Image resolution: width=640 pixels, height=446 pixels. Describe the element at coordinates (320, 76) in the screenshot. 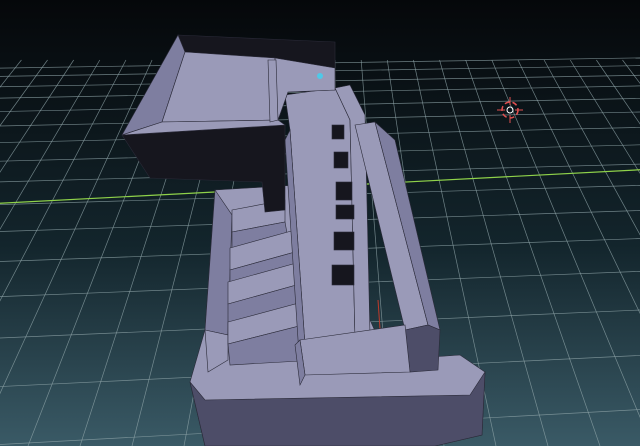

I see `selected-vertex-marker` at that location.